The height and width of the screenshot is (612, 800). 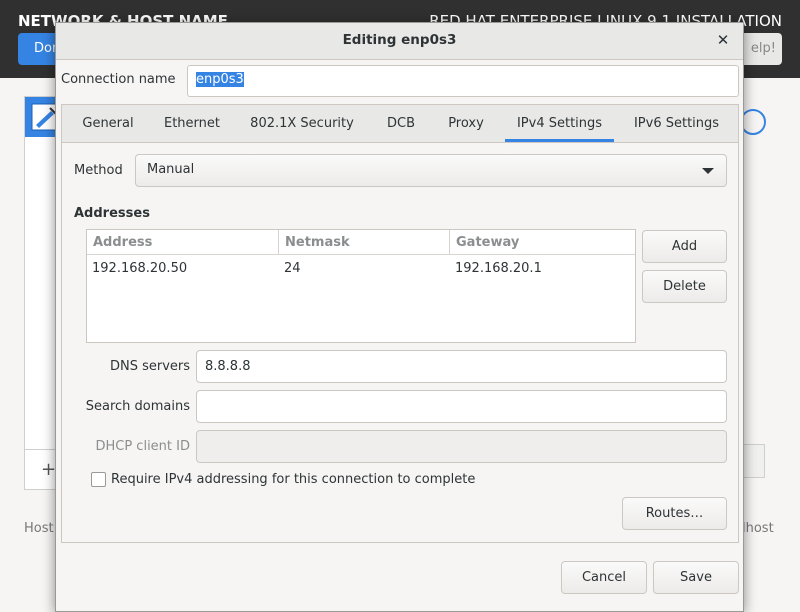 I want to click on dialog-title: Editing enp0s3, so click(x=399, y=40).